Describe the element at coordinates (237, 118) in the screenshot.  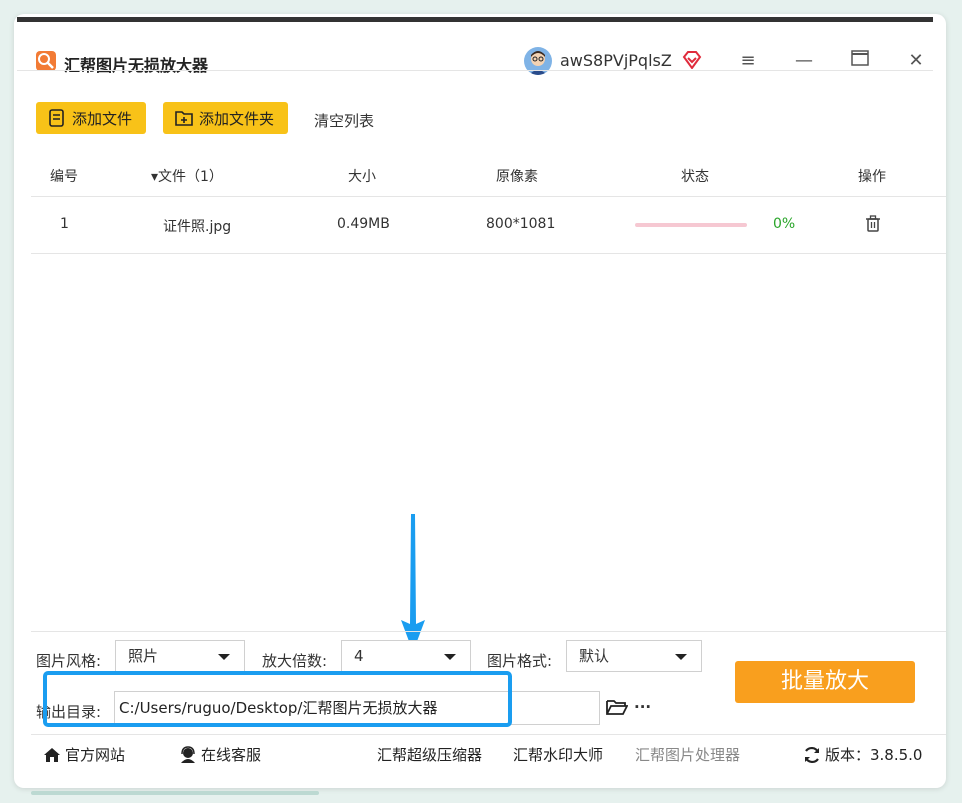
I see `add-folder-label: 添加文件夹` at that location.